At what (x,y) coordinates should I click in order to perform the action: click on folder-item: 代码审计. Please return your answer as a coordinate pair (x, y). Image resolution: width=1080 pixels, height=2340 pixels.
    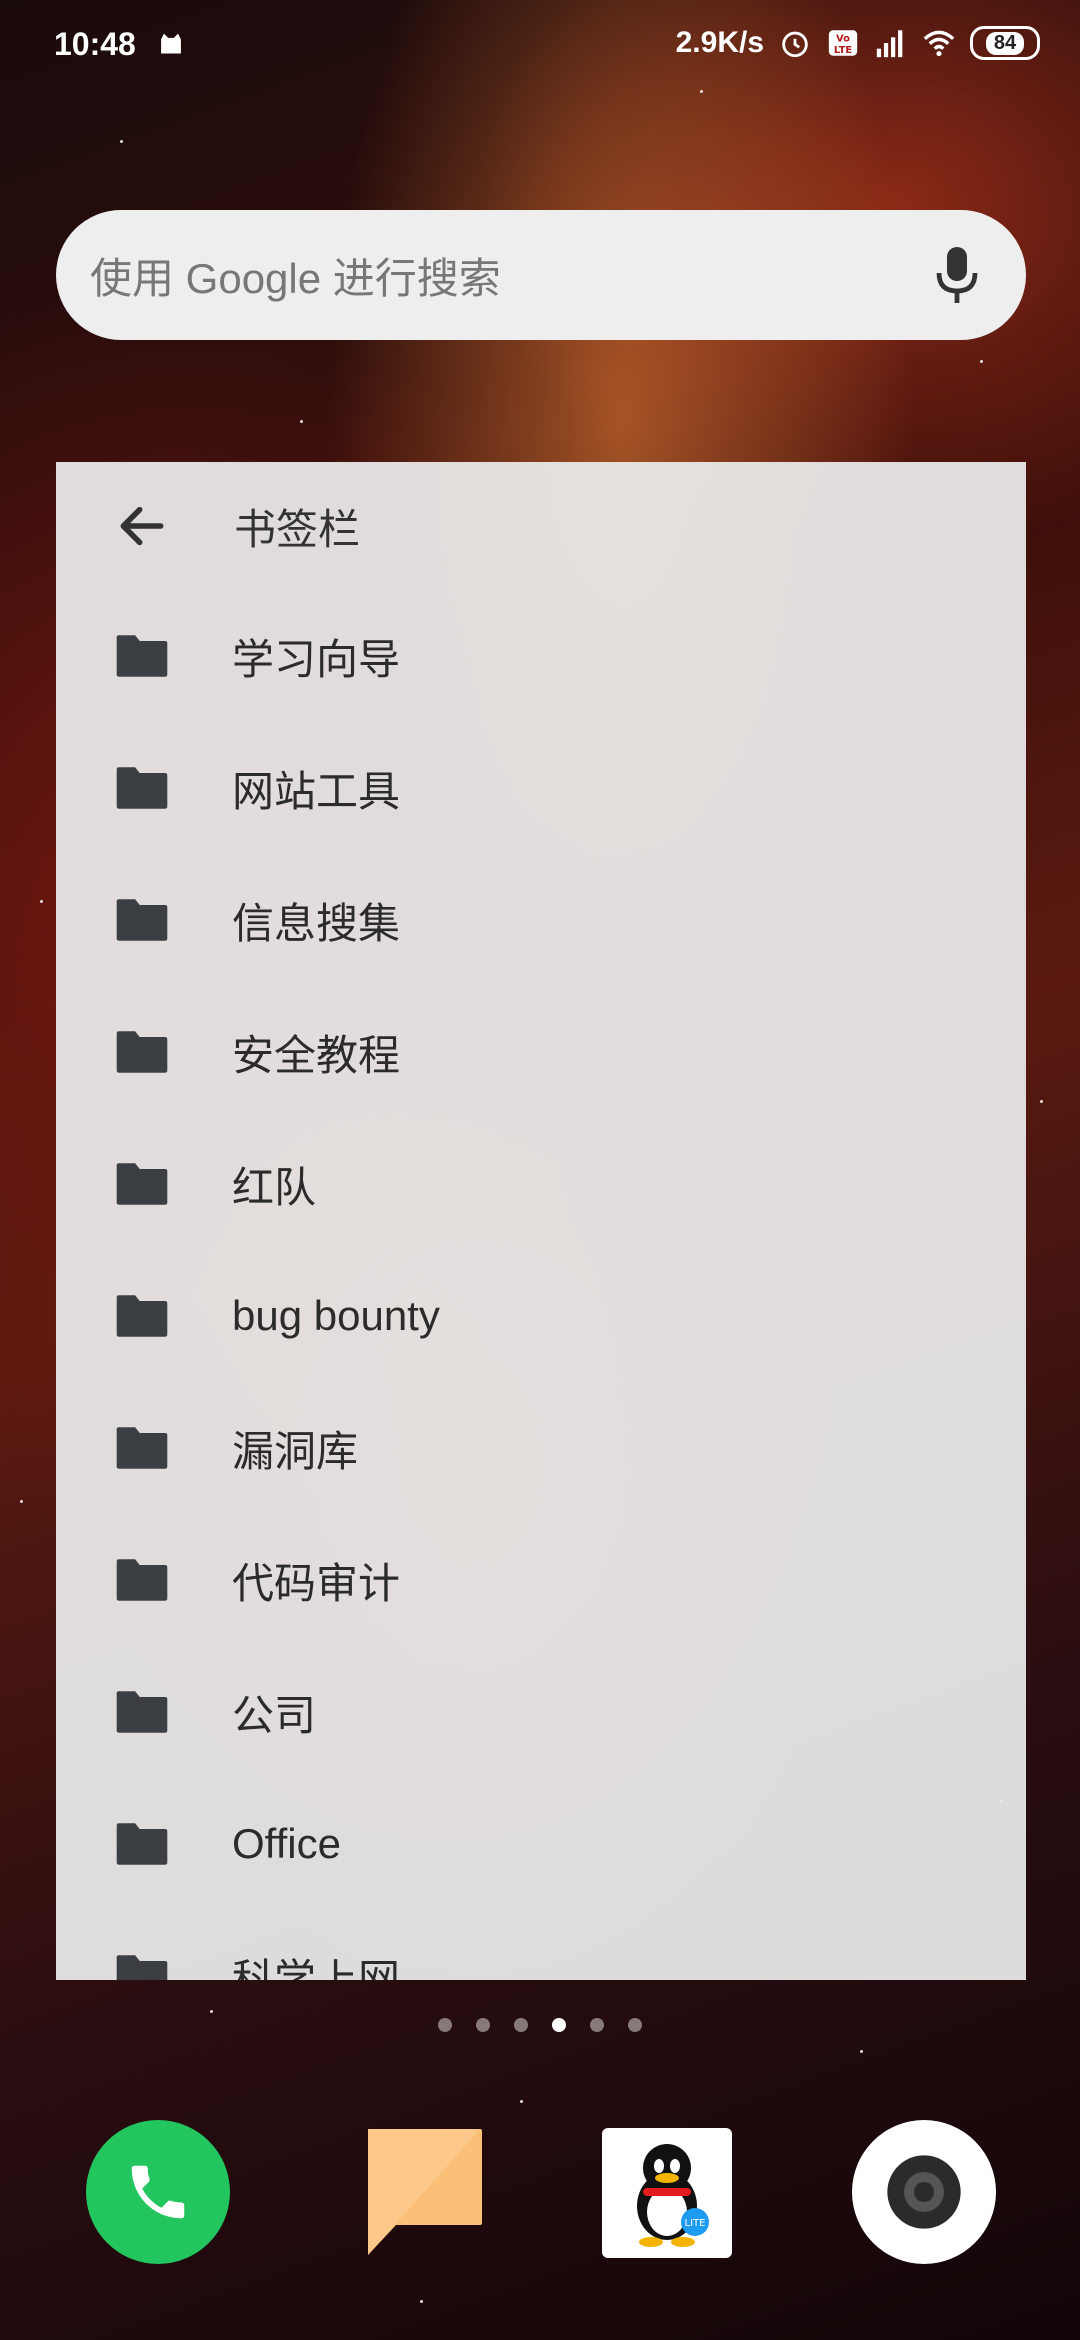
    Looking at the image, I should click on (541, 1580).